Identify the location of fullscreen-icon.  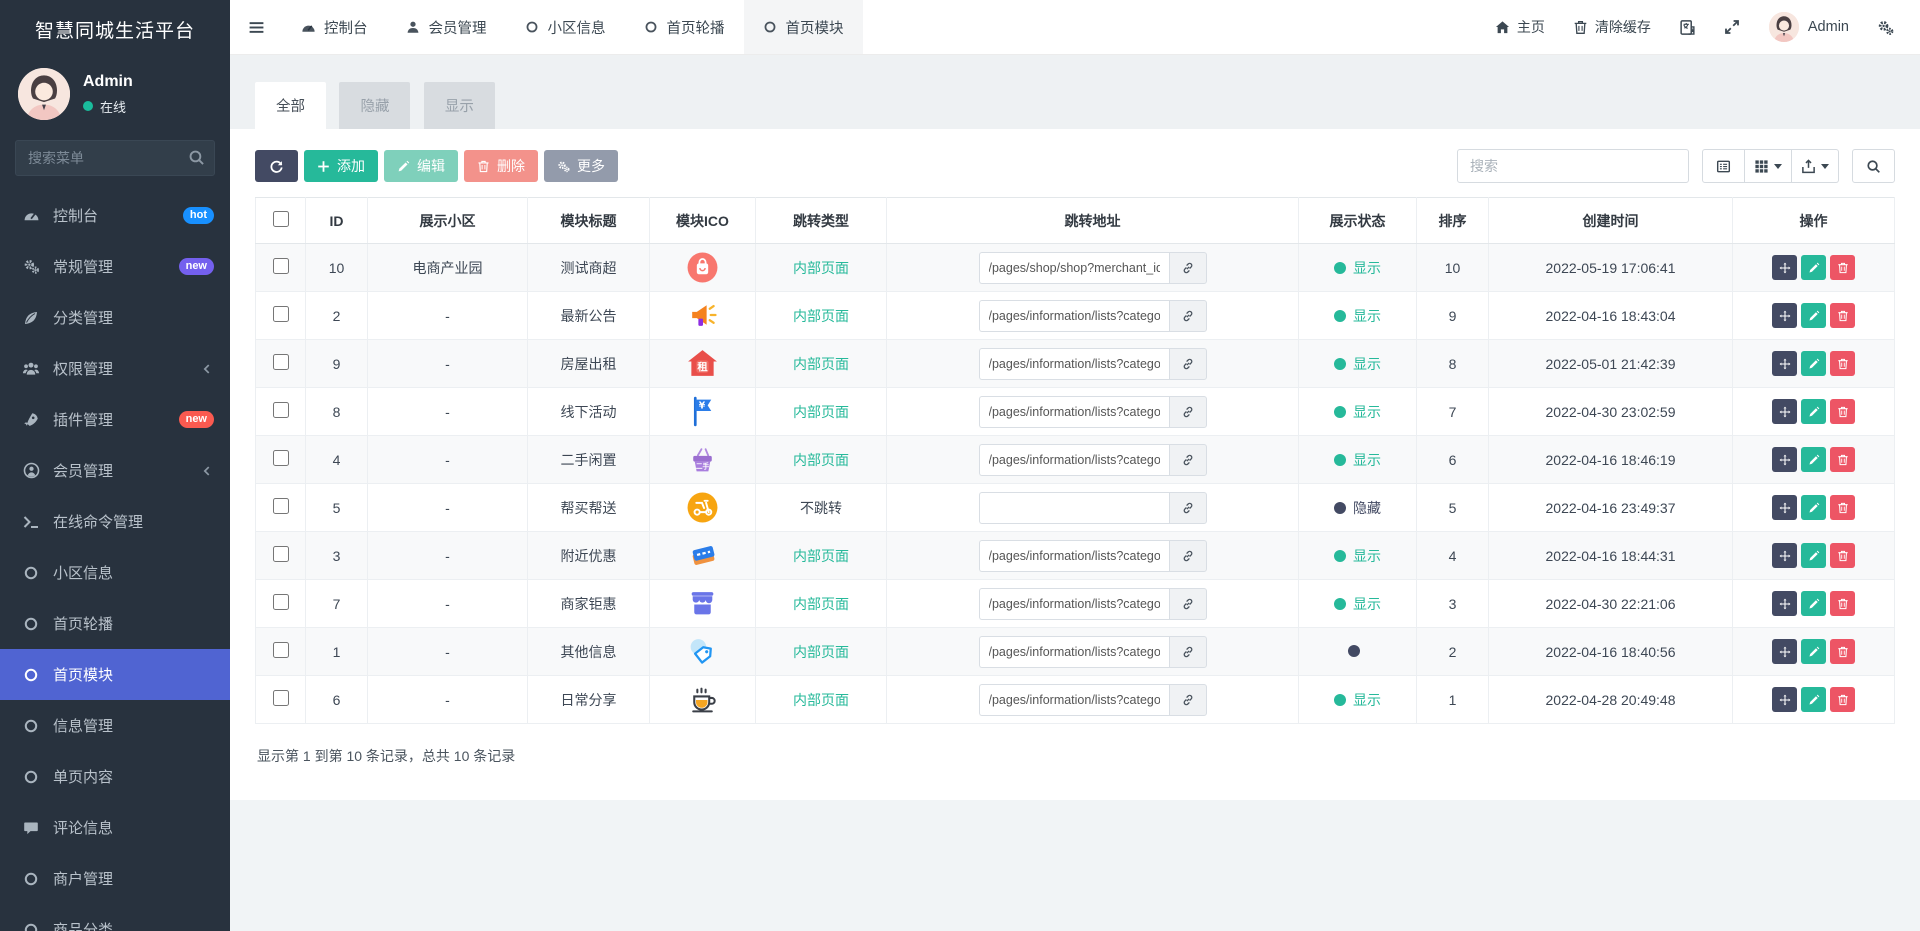
(1732, 27).